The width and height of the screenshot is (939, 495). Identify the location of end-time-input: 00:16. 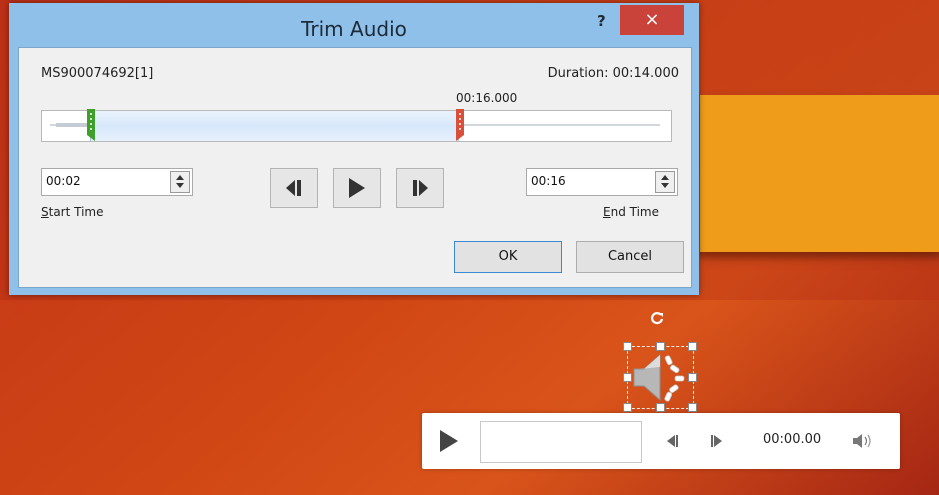
(548, 181).